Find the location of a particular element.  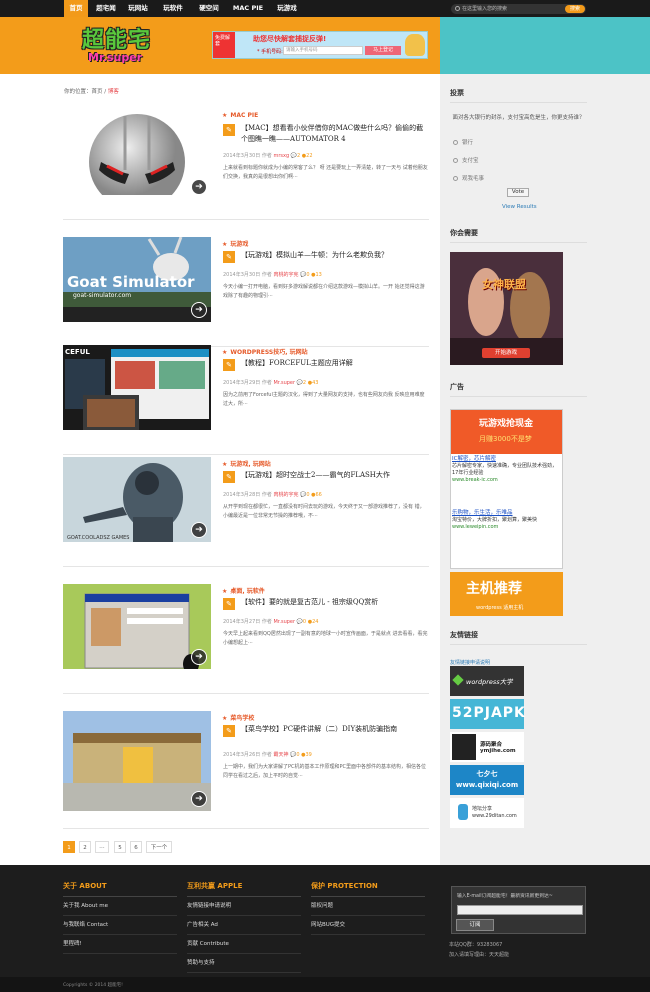

friend-link-52pj: 52PJAPK is located at coordinates (487, 714).